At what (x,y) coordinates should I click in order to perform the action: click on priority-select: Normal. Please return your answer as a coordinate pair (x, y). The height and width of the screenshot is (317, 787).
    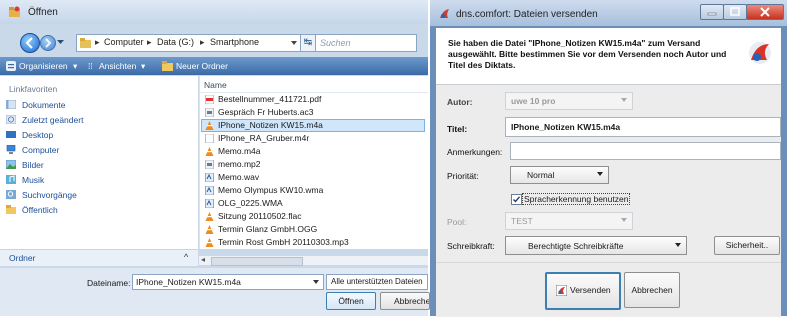
    Looking at the image, I should click on (559, 175).